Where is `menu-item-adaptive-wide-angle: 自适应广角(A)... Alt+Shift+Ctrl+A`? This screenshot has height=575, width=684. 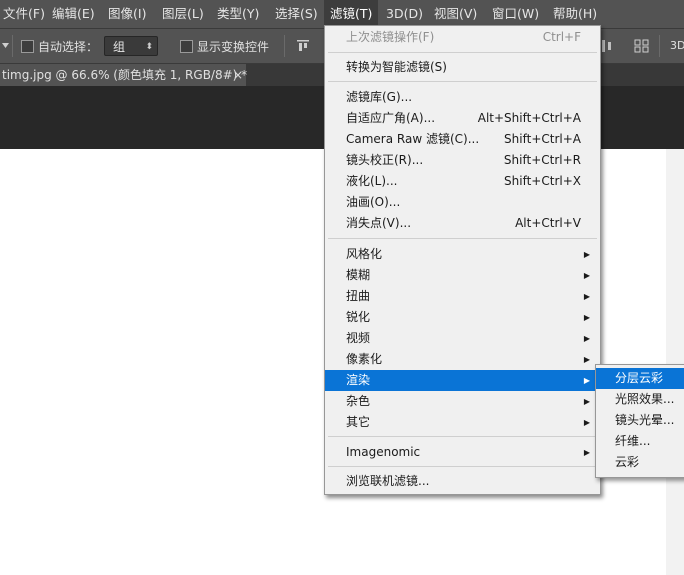 menu-item-adaptive-wide-angle: 自适应广角(A)... Alt+Shift+Ctrl+A is located at coordinates (462, 118).